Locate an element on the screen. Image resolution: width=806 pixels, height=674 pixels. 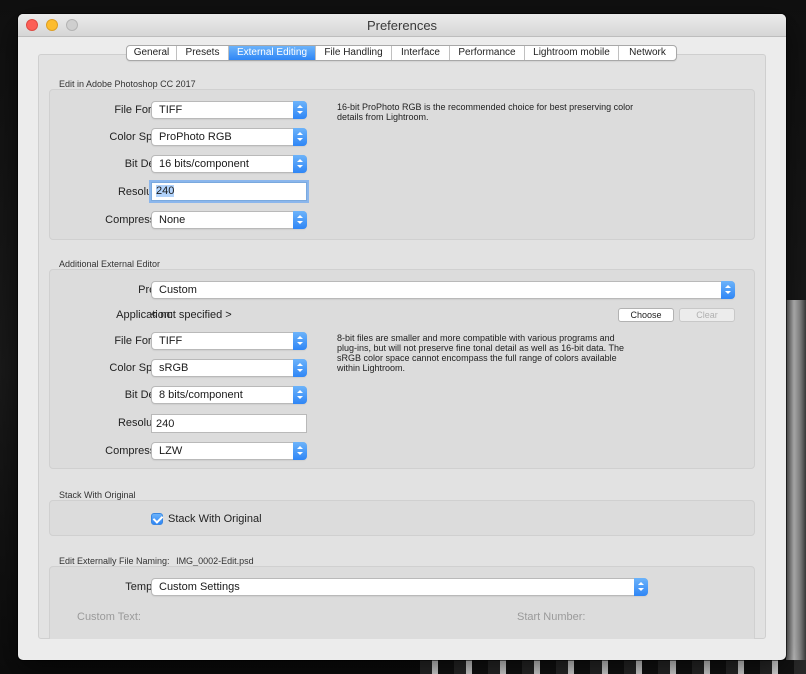
naming-example: IMG_0002-Edit.psd is located at coordinates (215, 561).